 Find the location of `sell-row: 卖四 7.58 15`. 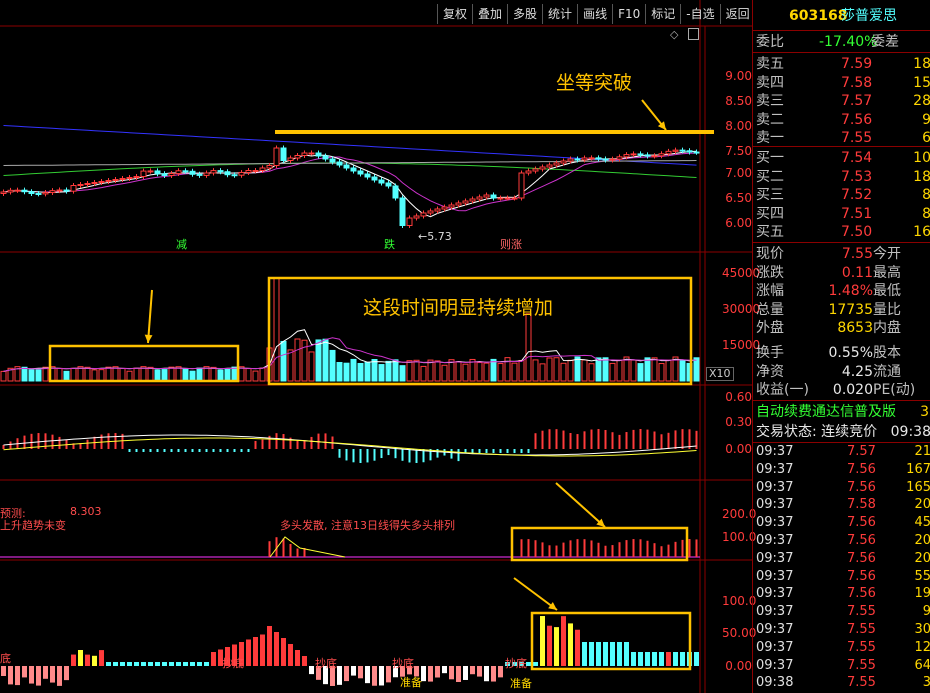

sell-row: 卖四 7.58 15 is located at coordinates (841, 83).